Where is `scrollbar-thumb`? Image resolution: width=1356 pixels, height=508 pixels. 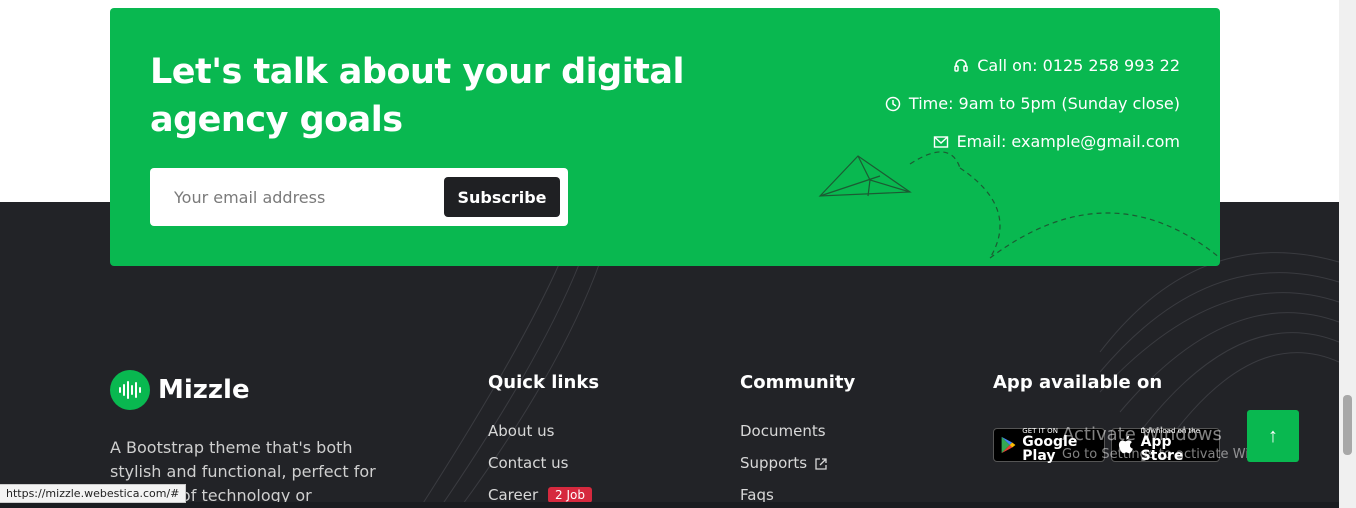 scrollbar-thumb is located at coordinates (1347, 425).